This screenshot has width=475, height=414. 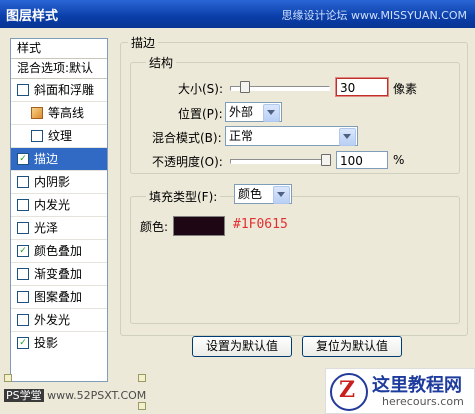 I want to click on footer-watermark: PS学堂 www.52PSXT.COM, so click(x=75, y=395).